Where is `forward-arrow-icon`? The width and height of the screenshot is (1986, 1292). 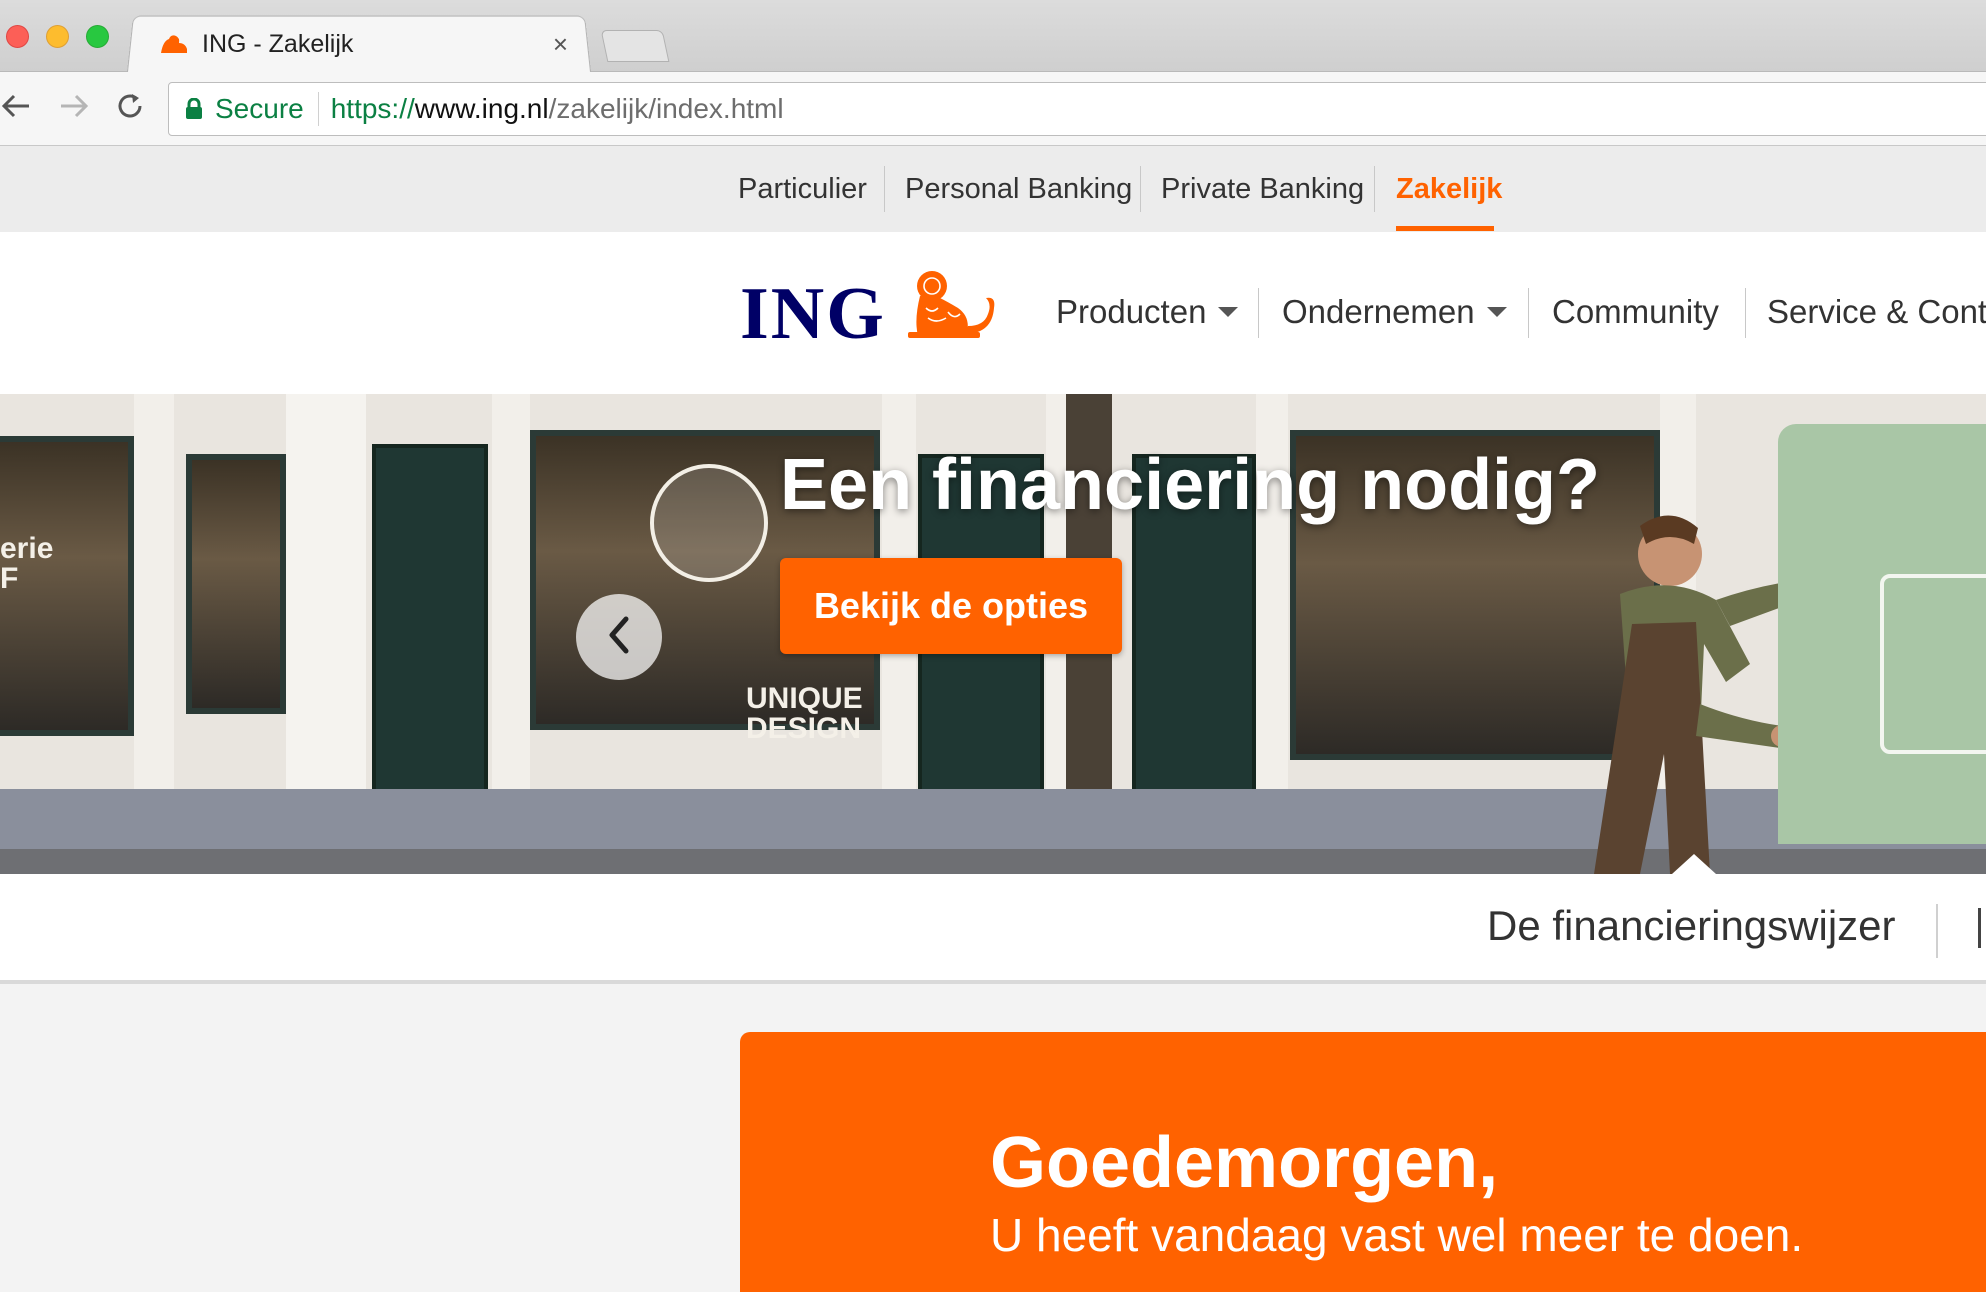 forward-arrow-icon is located at coordinates (74, 106).